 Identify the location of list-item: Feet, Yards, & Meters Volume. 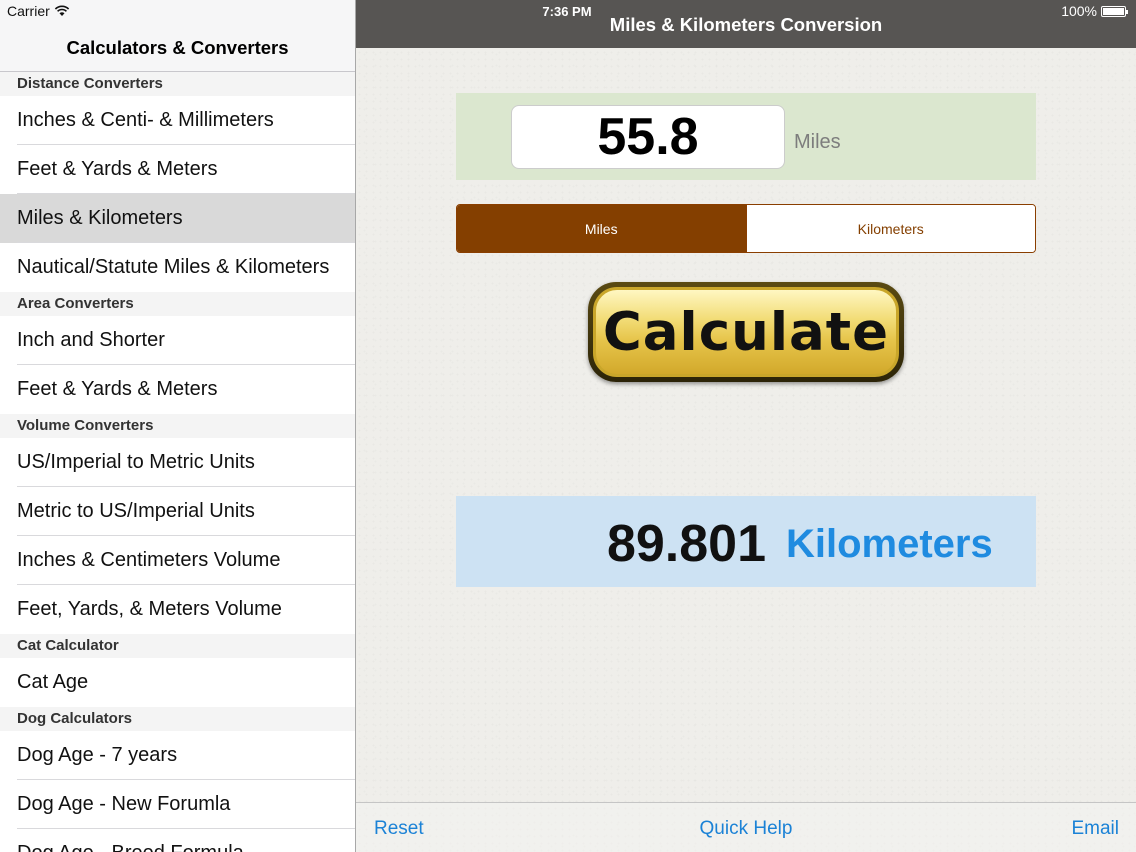
(177, 609).